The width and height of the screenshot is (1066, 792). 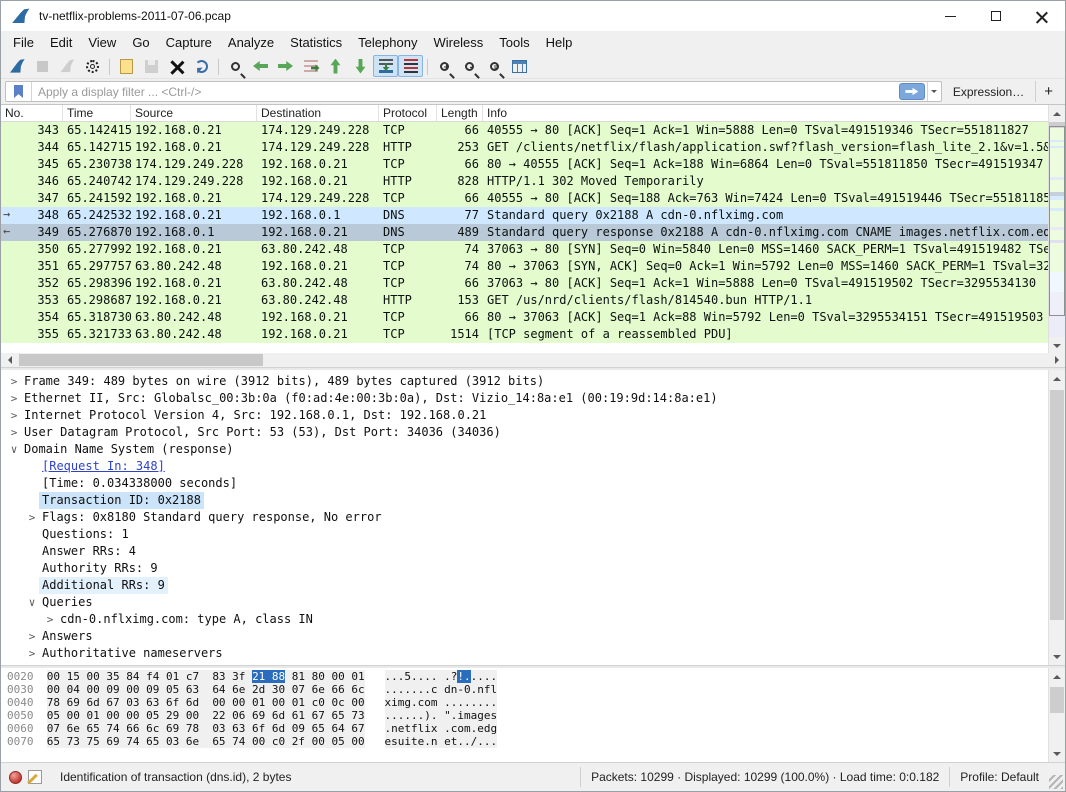 What do you see at coordinates (201, 66) in the screenshot?
I see `reload-file-button` at bounding box center [201, 66].